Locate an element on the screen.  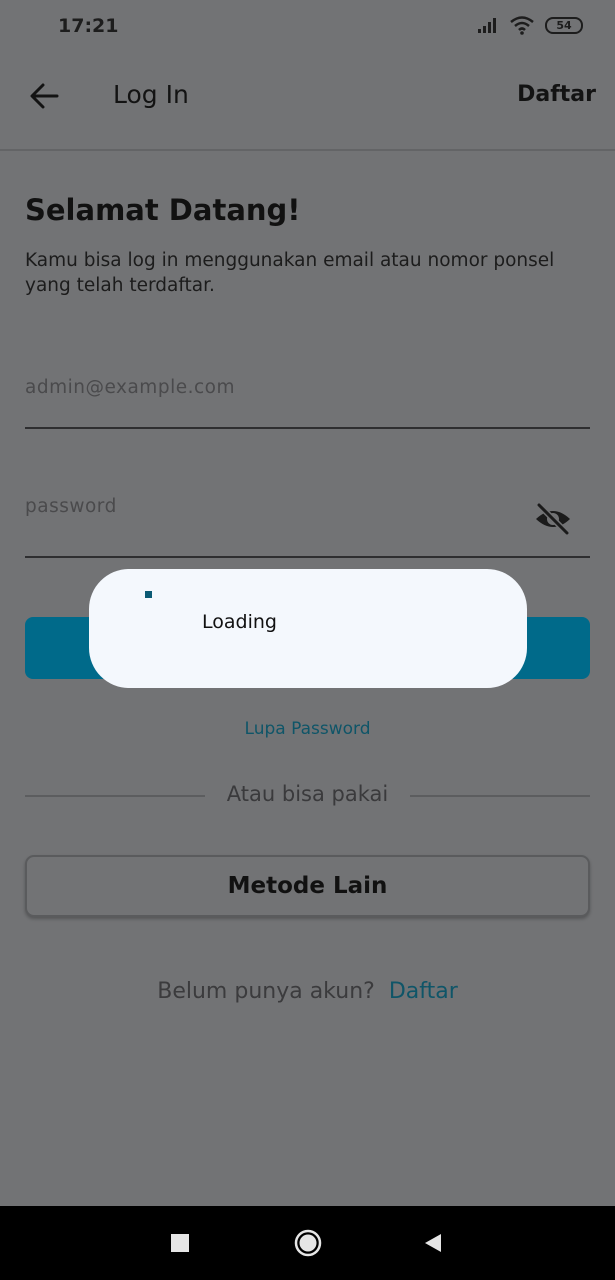
eye-off-icon is located at coordinates (553, 519).